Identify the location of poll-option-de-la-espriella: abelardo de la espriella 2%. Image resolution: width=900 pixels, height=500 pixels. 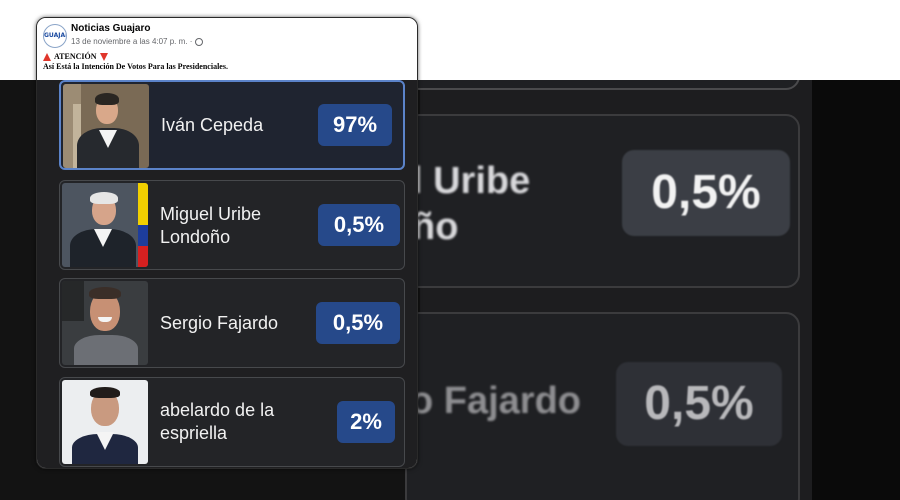
(232, 422).